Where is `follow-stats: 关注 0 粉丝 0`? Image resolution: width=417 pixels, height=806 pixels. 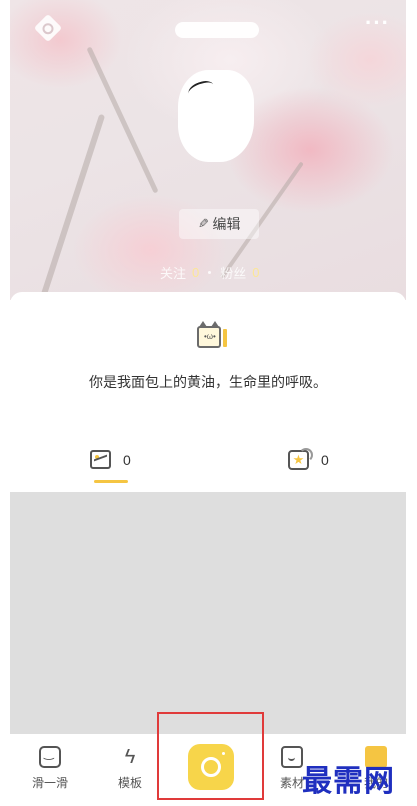
follow-stats: 关注 0 粉丝 0 is located at coordinates (210, 272).